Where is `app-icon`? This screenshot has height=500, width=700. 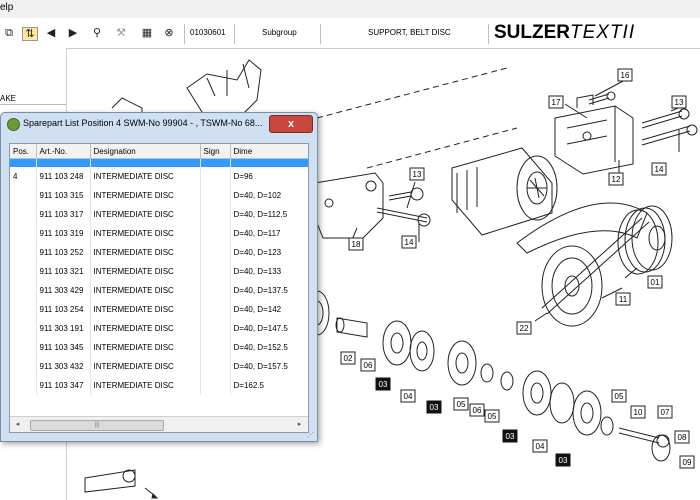
app-icon is located at coordinates (13, 124).